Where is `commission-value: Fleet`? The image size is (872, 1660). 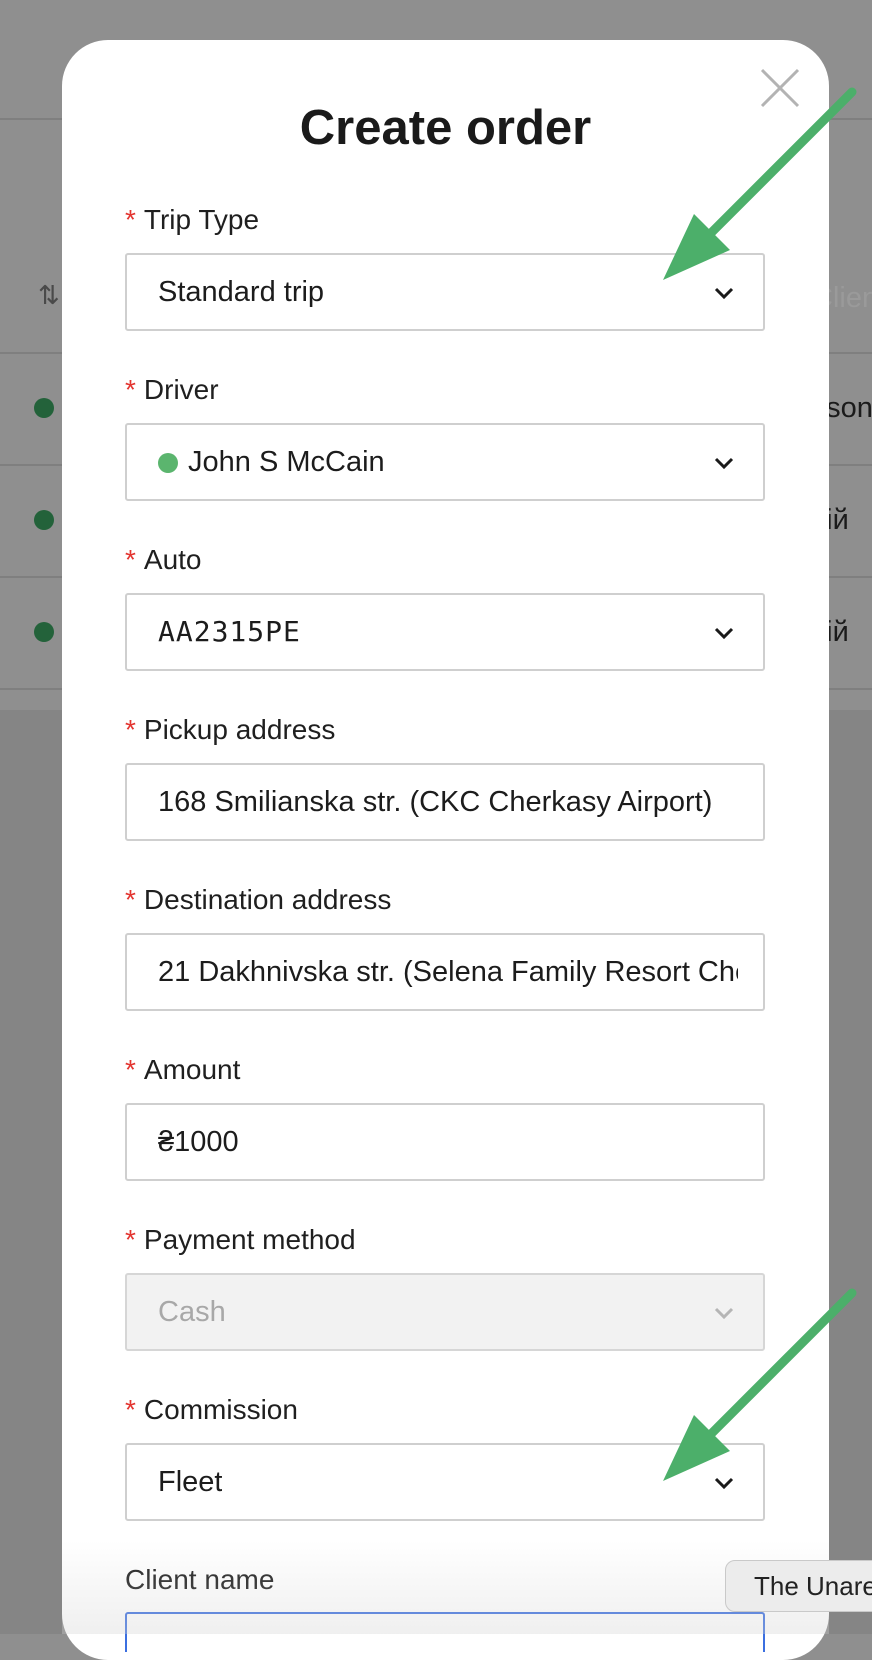
commission-value: Fleet is located at coordinates (190, 1482).